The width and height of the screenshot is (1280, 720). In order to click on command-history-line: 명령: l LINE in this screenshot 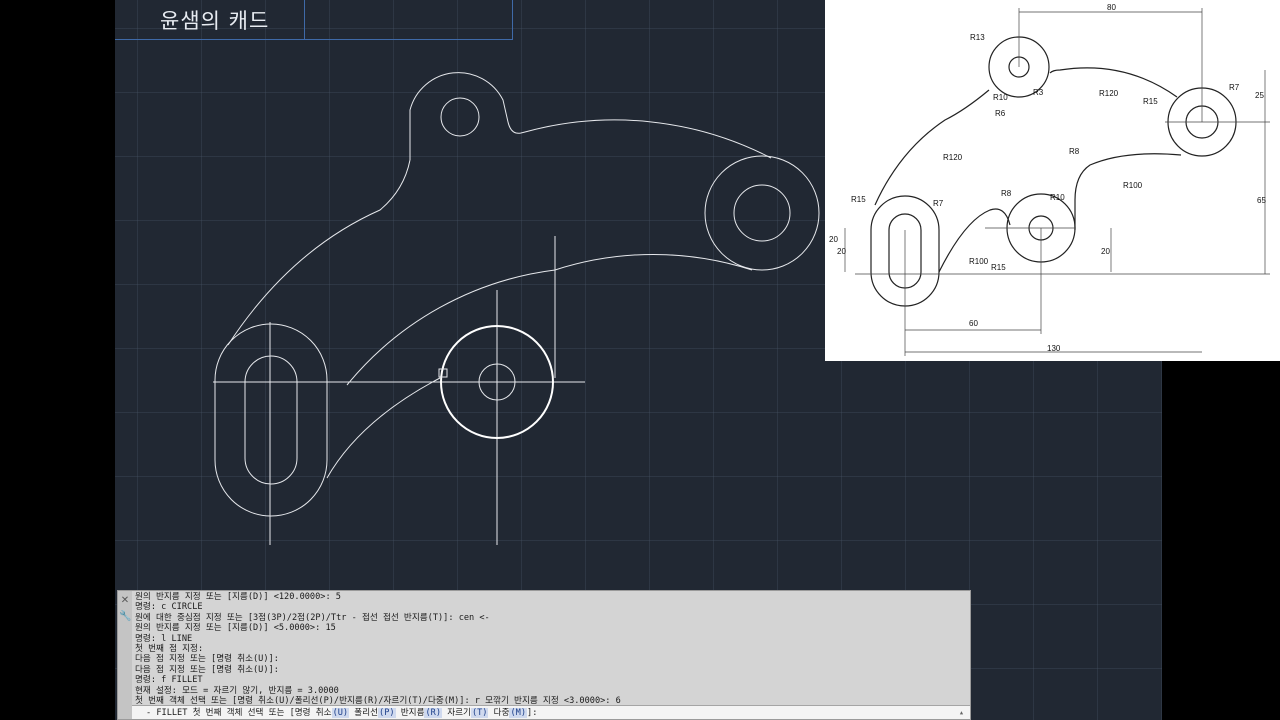, I will do `click(164, 638)`.